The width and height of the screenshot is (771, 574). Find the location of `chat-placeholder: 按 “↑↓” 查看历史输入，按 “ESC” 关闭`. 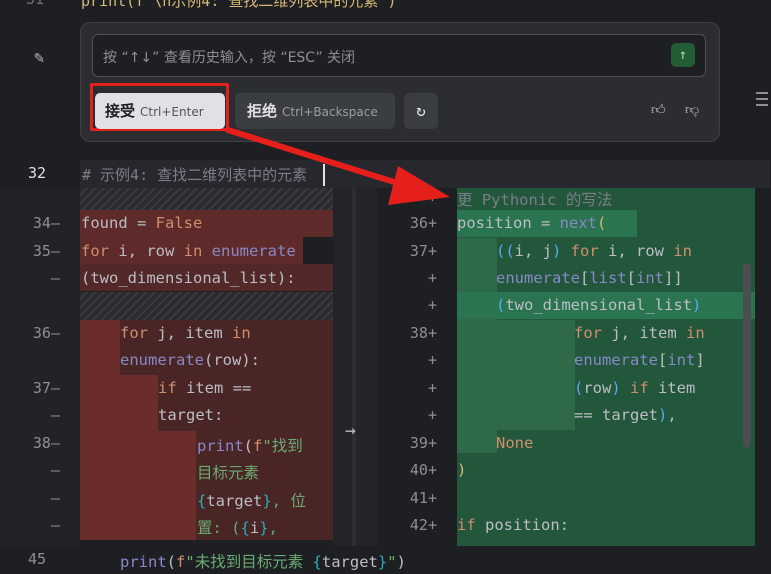

chat-placeholder: 按 “↑↓” 查看历史输入，按 “ESC” 关闭 is located at coordinates (229, 58).